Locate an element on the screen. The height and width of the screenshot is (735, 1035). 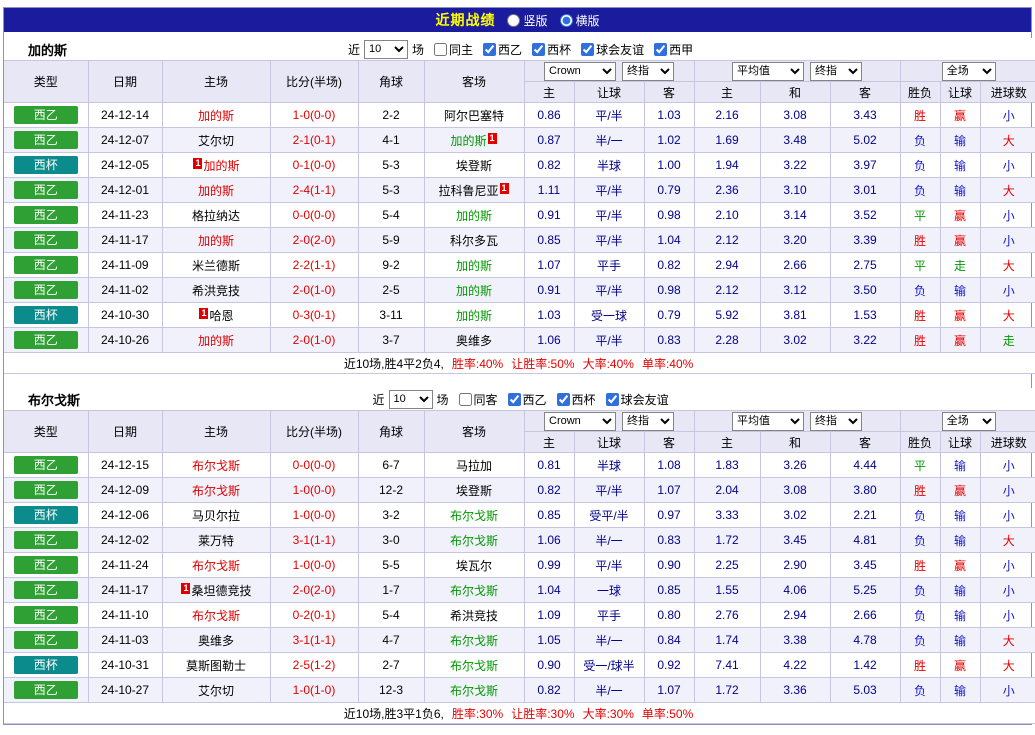
score-cell: 2-5(1-2) is located at coordinates (314, 665).